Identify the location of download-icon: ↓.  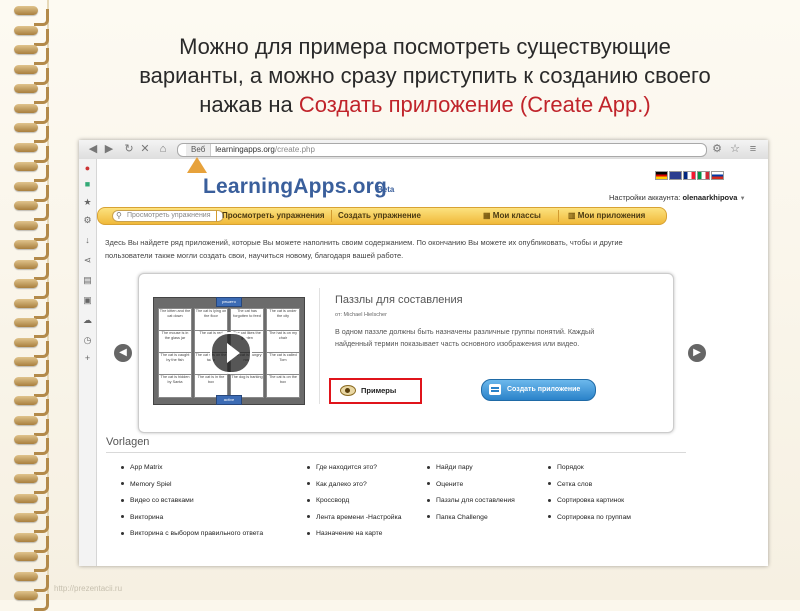
(87, 240).